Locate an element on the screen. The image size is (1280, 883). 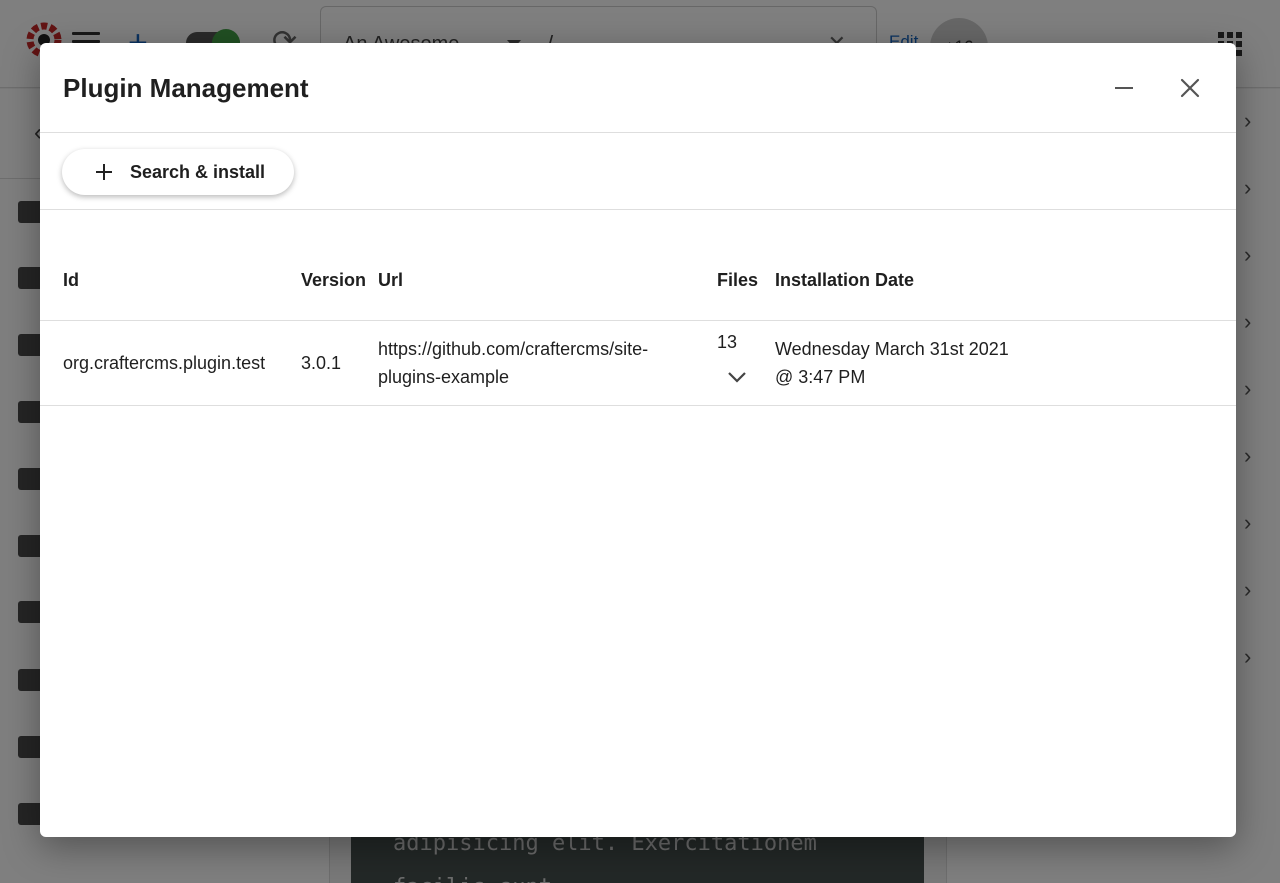
column-header-files: Files is located at coordinates (738, 280).